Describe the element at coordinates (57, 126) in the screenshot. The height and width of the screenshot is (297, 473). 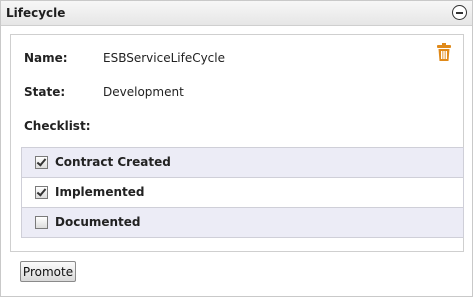
I see `checklist-label: Checklist:` at that location.